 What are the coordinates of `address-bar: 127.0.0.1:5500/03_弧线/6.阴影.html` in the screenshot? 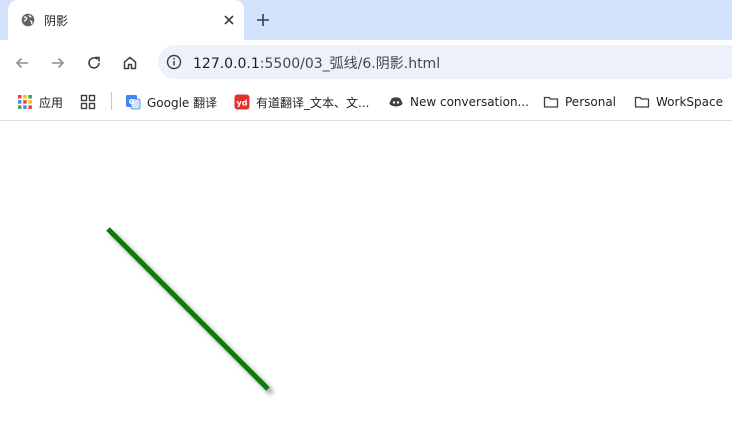 It's located at (445, 62).